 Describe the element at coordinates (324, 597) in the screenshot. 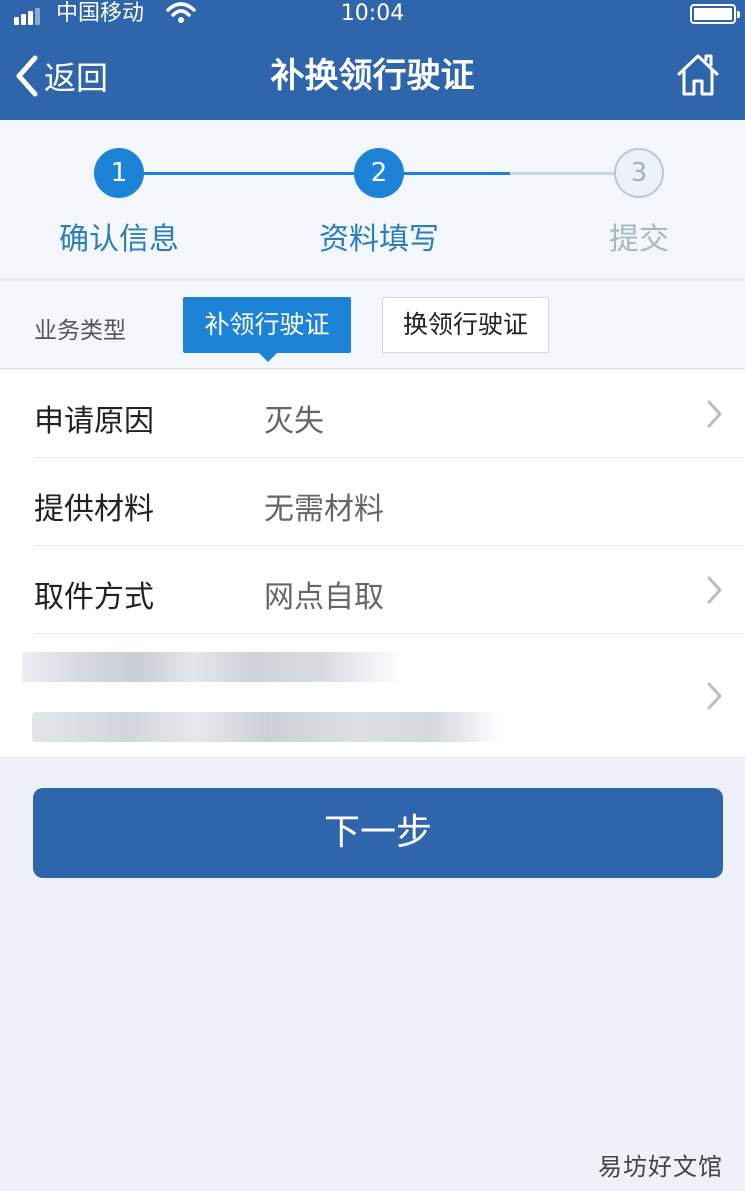

I see `pickup-method-value: 网点自取` at that location.